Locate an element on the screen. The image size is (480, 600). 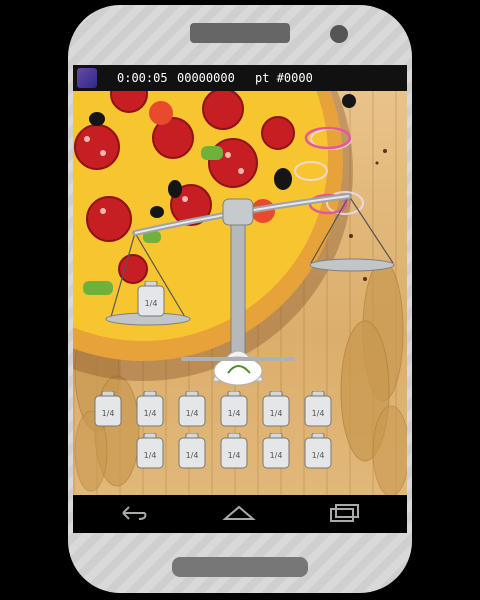
weight-row2-1: 1/4 is located at coordinates (150, 452).